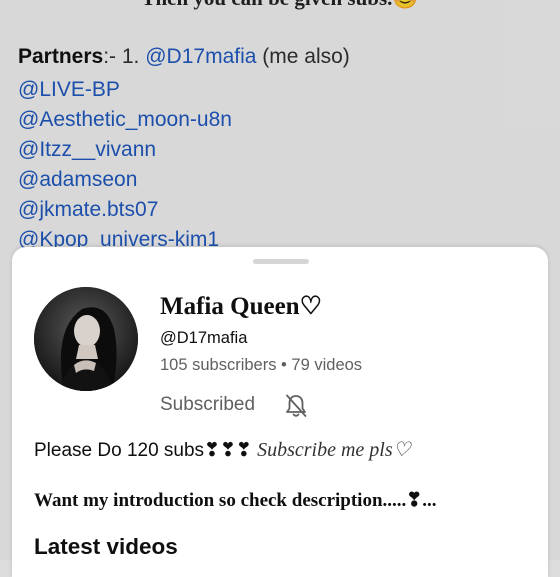 The image size is (560, 577). Describe the element at coordinates (207, 405) in the screenshot. I see `subscribed-button: Subscribed` at that location.